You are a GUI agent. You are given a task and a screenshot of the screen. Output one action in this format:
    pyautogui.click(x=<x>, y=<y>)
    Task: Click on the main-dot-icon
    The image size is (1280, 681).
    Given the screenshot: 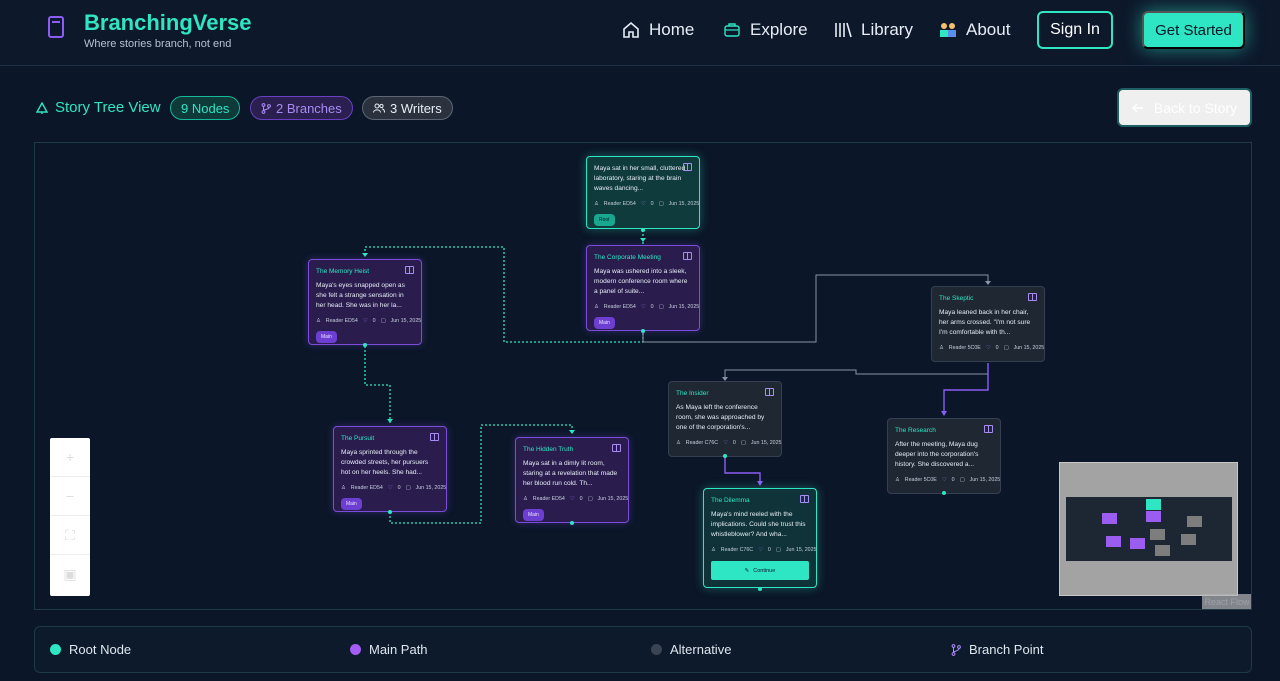 What is the action you would take?
    pyautogui.click(x=355, y=649)
    